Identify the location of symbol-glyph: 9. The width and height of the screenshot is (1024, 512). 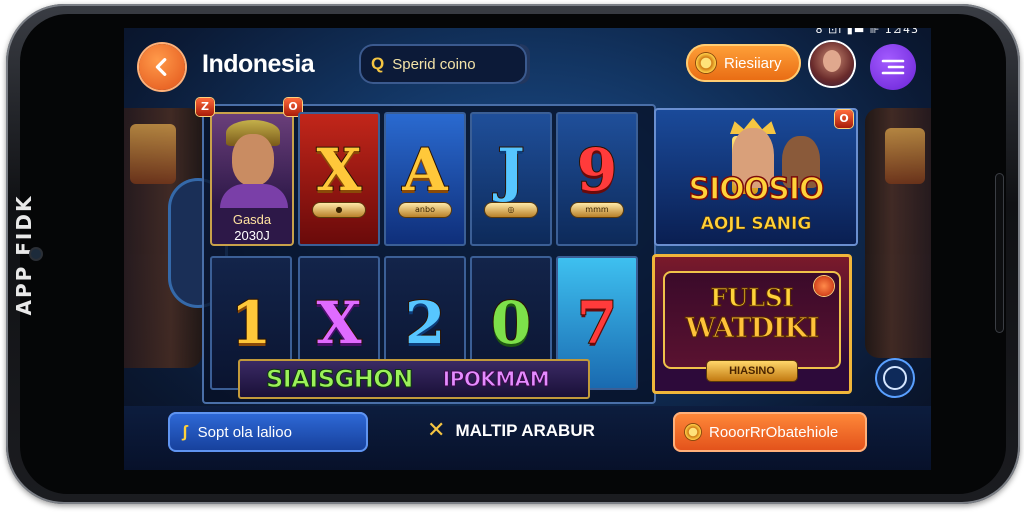
(597, 170).